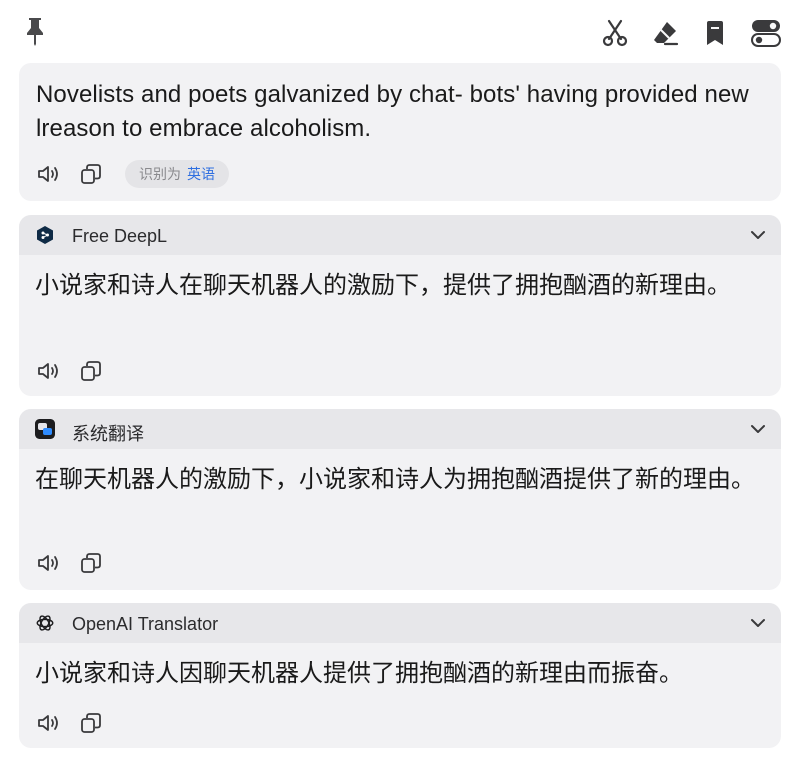 The image size is (800, 767). I want to click on service-header-system: 系统翻译, so click(400, 429).